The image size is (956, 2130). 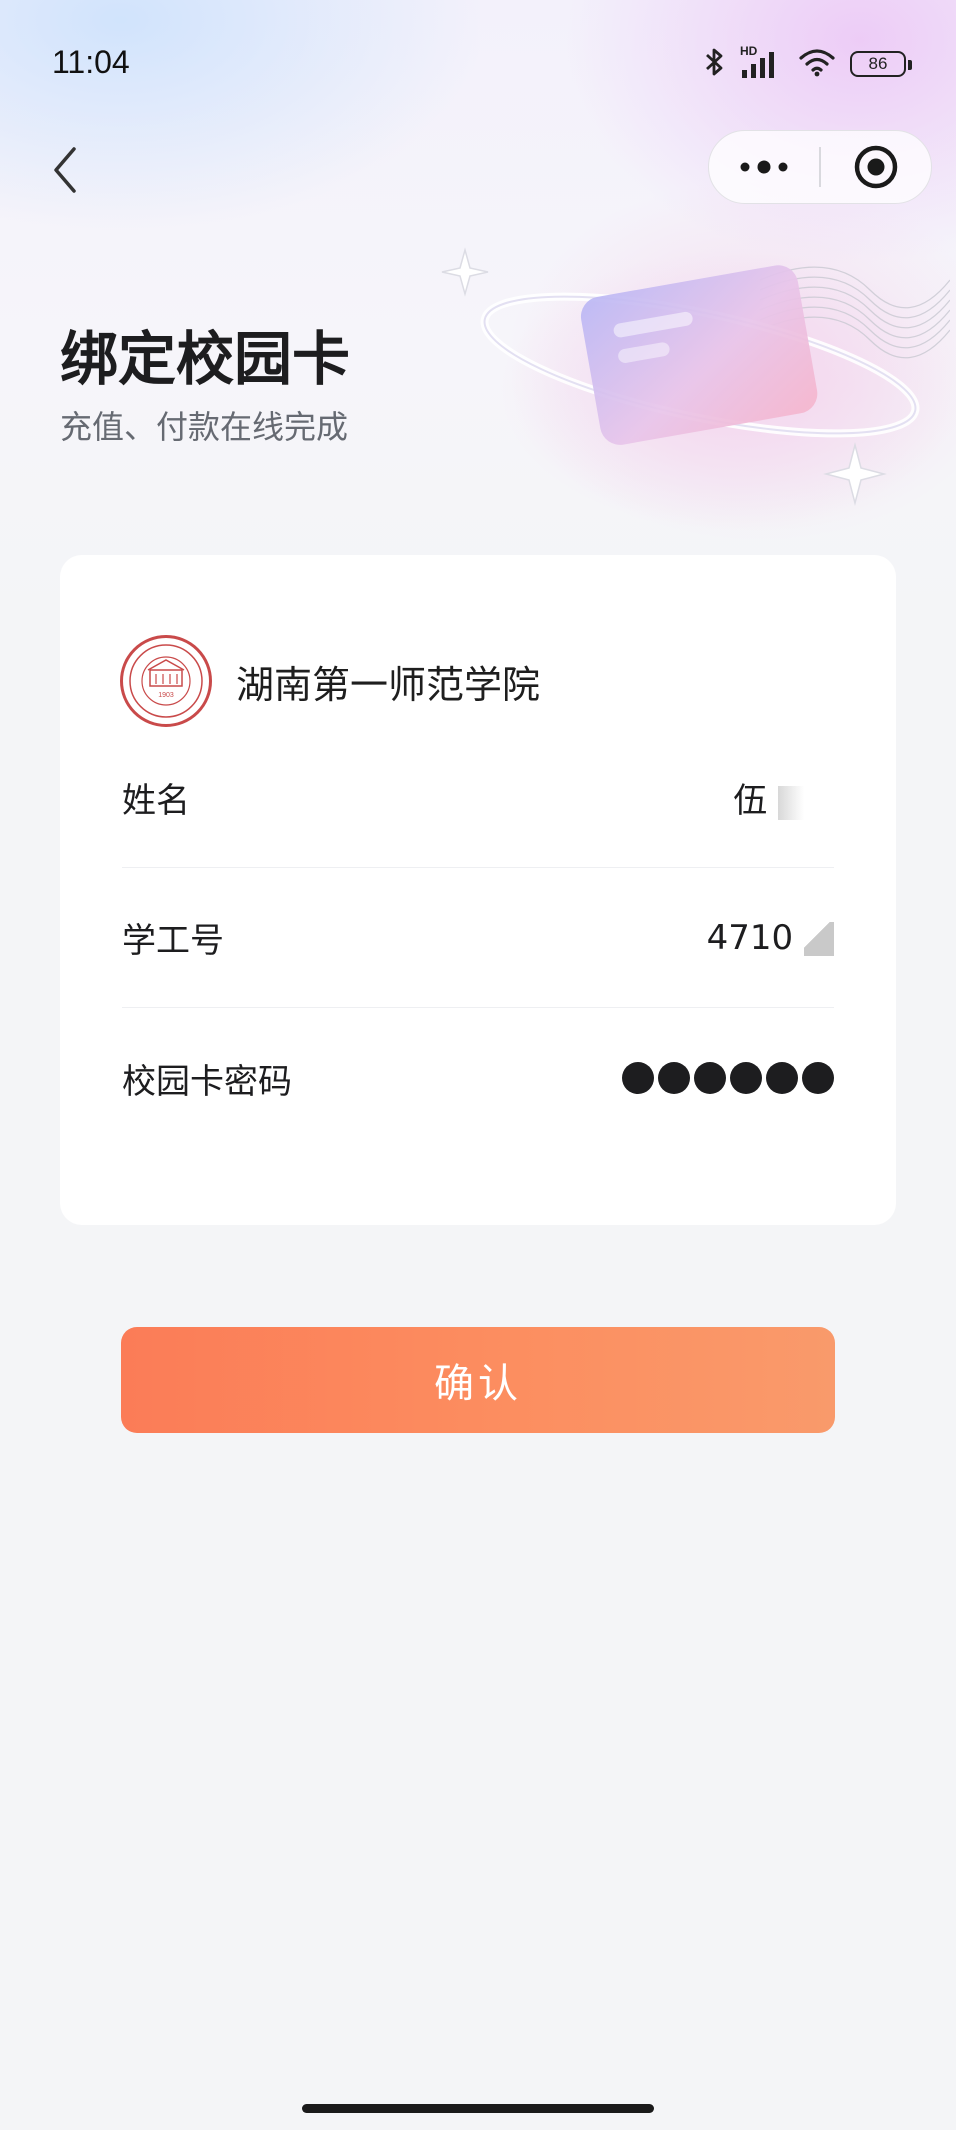 I want to click on more-dots-icon, so click(x=764, y=167).